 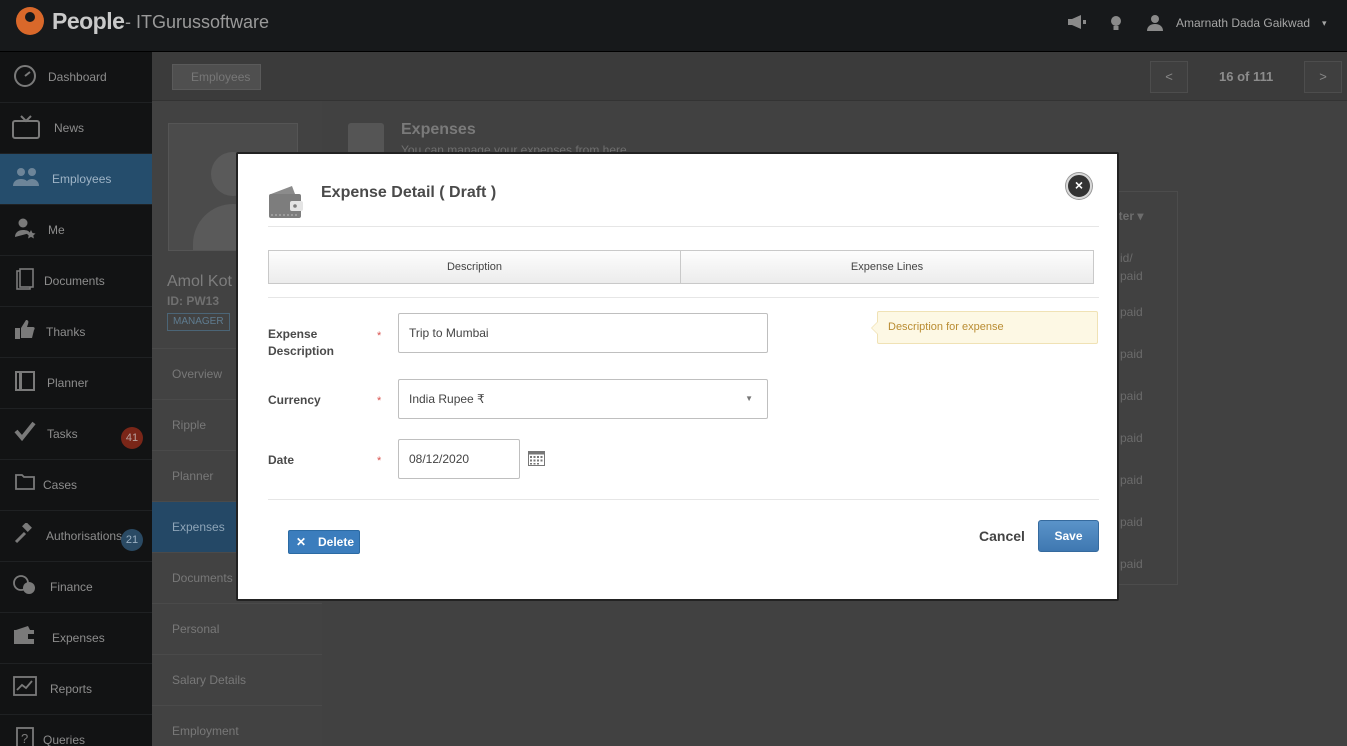 I want to click on chevron-down-icon: ▼, so click(x=749, y=398).